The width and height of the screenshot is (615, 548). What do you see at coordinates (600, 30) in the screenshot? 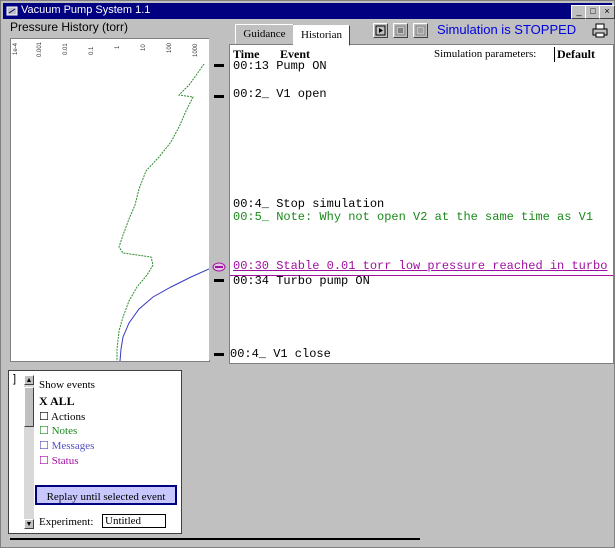
I see `printer-icon` at bounding box center [600, 30].